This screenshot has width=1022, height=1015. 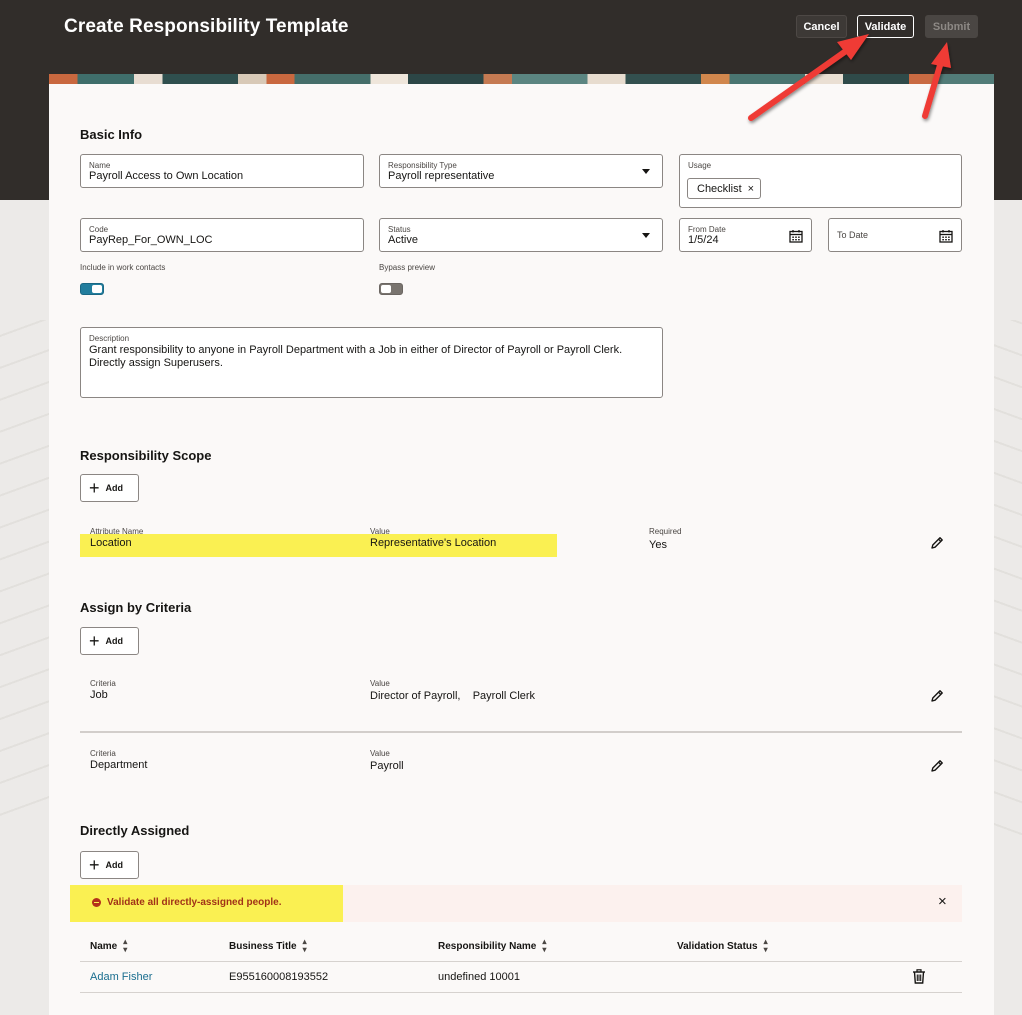 What do you see at coordinates (99, 695) in the screenshot?
I see `criteria-value: Job` at bounding box center [99, 695].